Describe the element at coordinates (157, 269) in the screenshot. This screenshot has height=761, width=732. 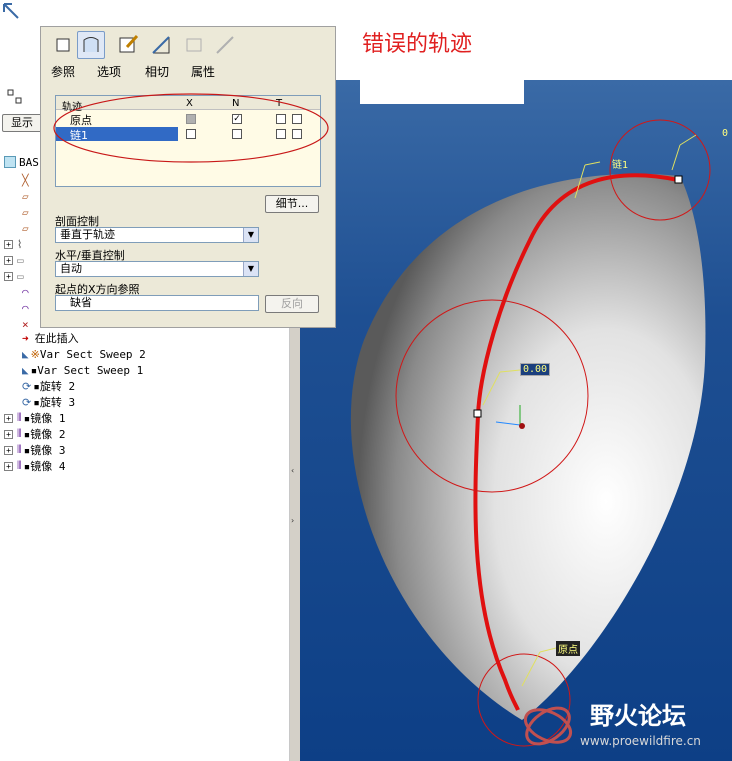
I see `hv-control-select: 自动 ▼` at that location.